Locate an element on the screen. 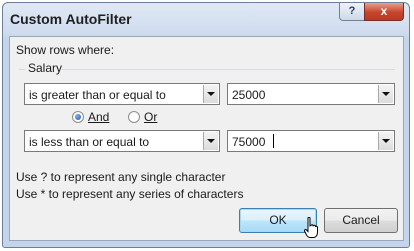  condition2-operator-select: is less than or equal to is located at coordinates (122, 141).